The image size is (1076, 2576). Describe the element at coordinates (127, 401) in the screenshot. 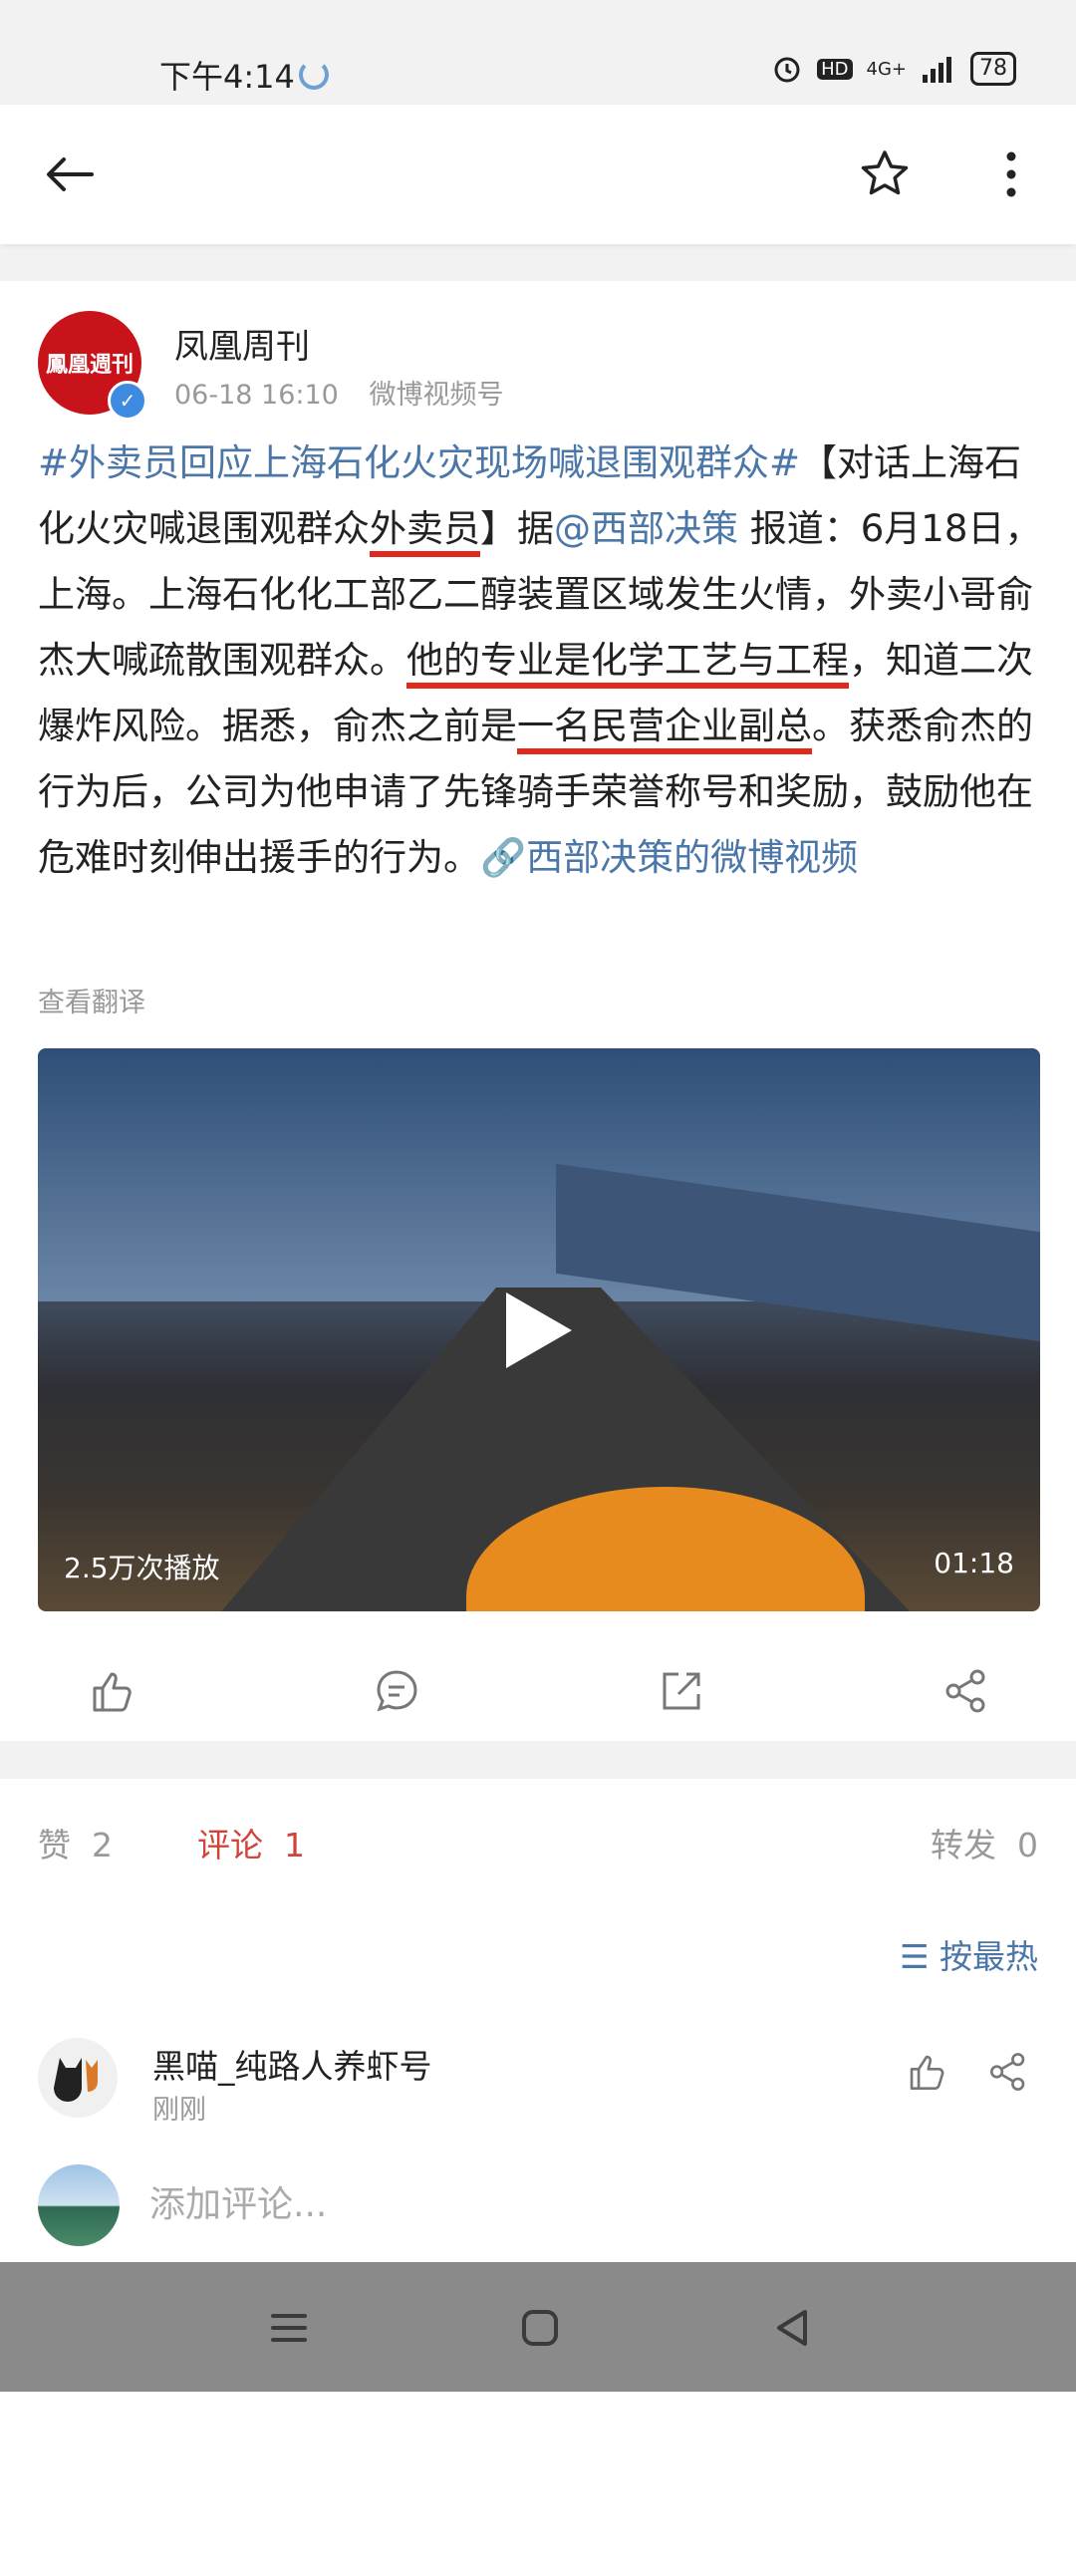

I see `verified-badge-icon: ✓` at that location.